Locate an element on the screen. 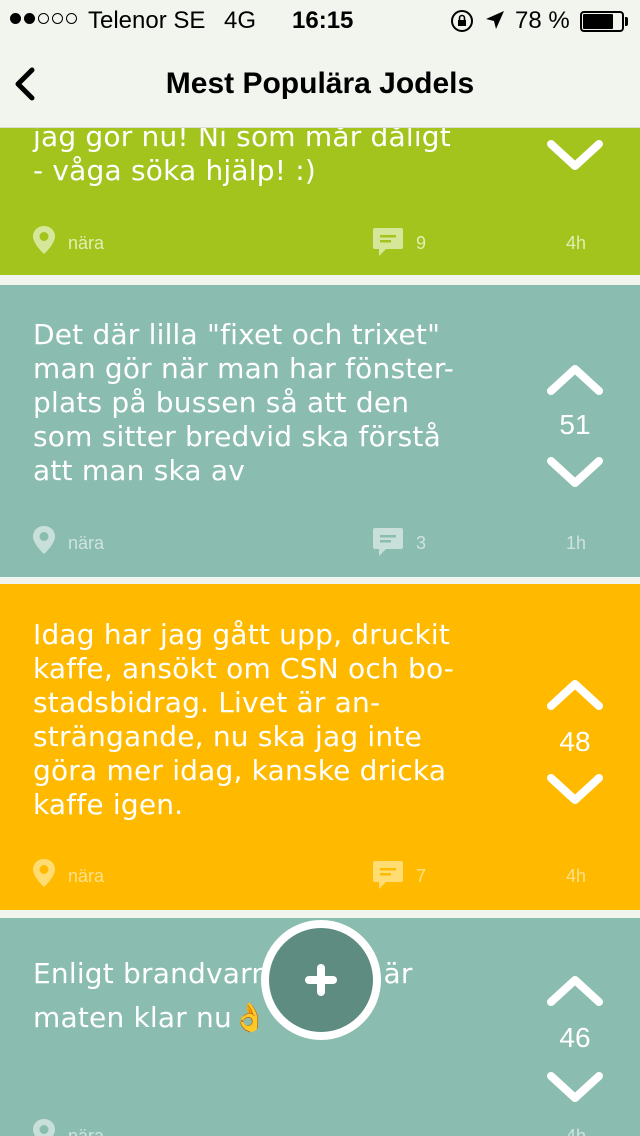 This screenshot has width=640, height=1136. navigation-bar: Mest Populära Jodels is located at coordinates (320, 84).